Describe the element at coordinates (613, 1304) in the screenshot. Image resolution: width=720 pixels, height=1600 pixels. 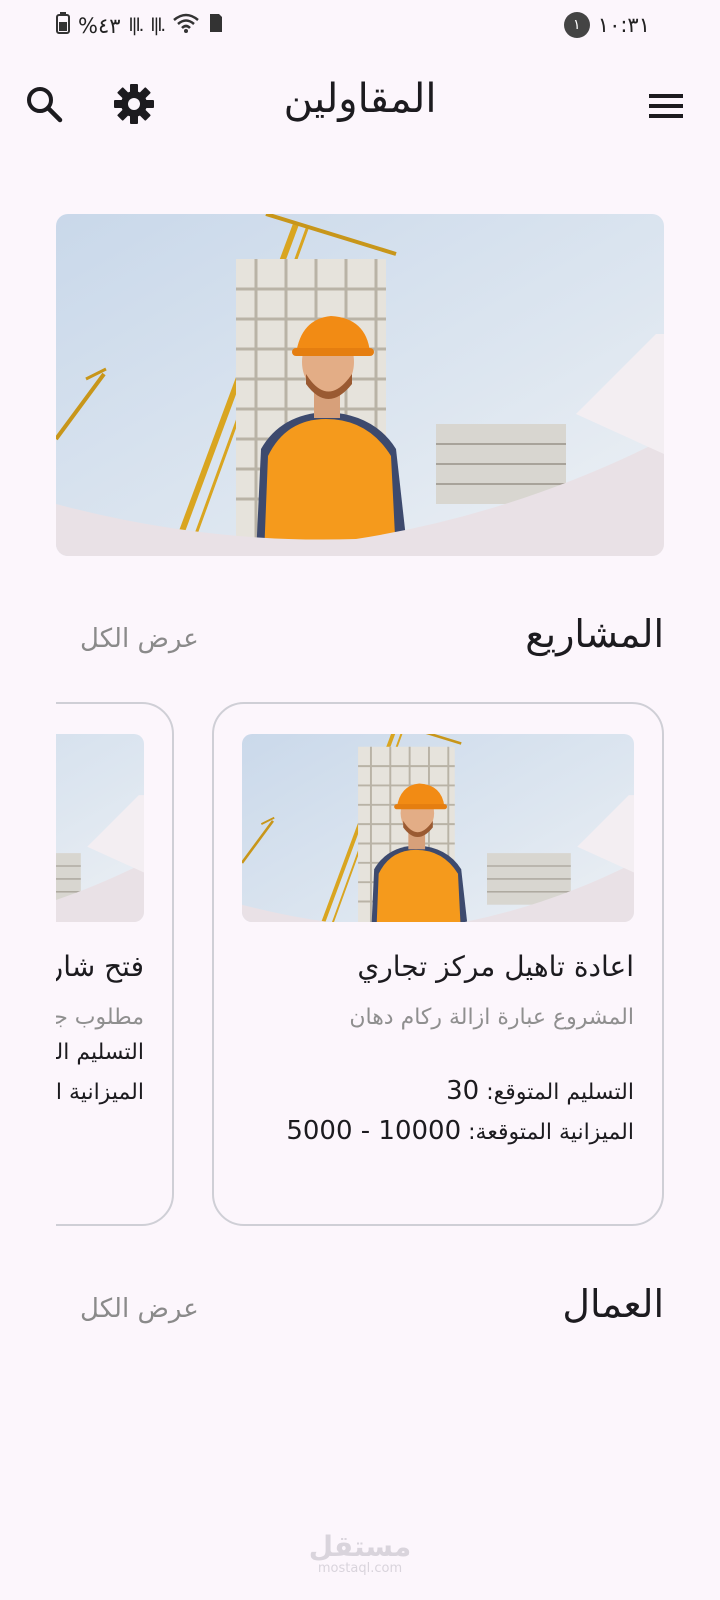
I see `workers-section-title: العمال` at that location.